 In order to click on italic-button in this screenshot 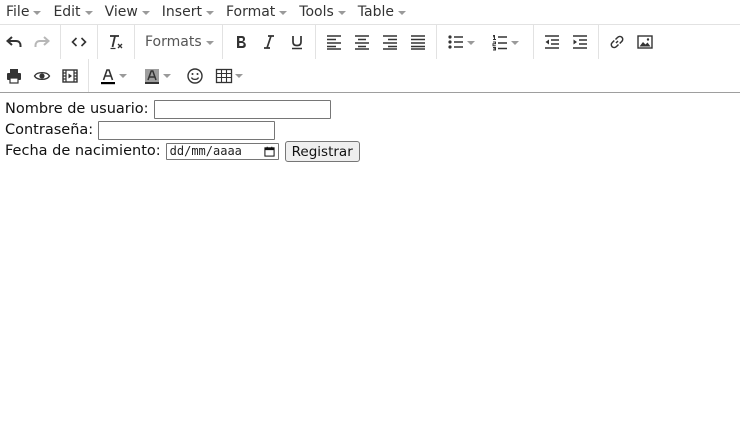, I will do `click(269, 42)`.